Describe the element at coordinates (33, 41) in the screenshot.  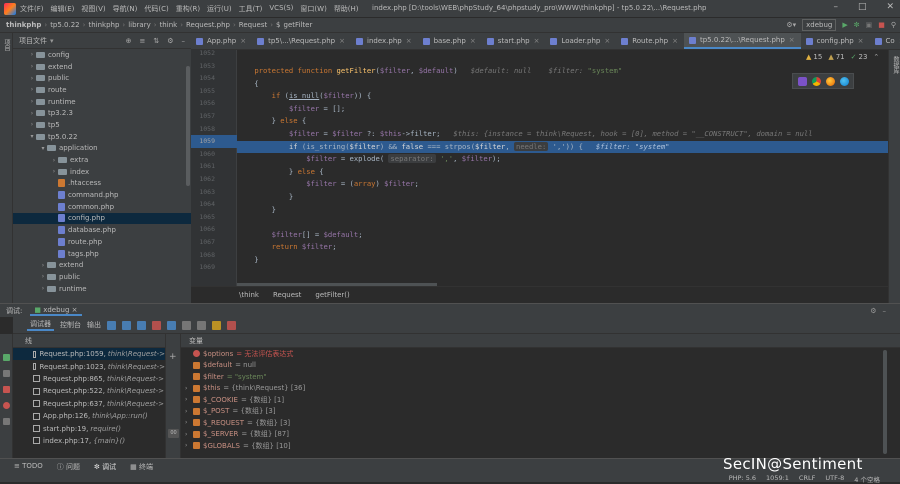
I see `project-panel-title: 项目文件` at that location.